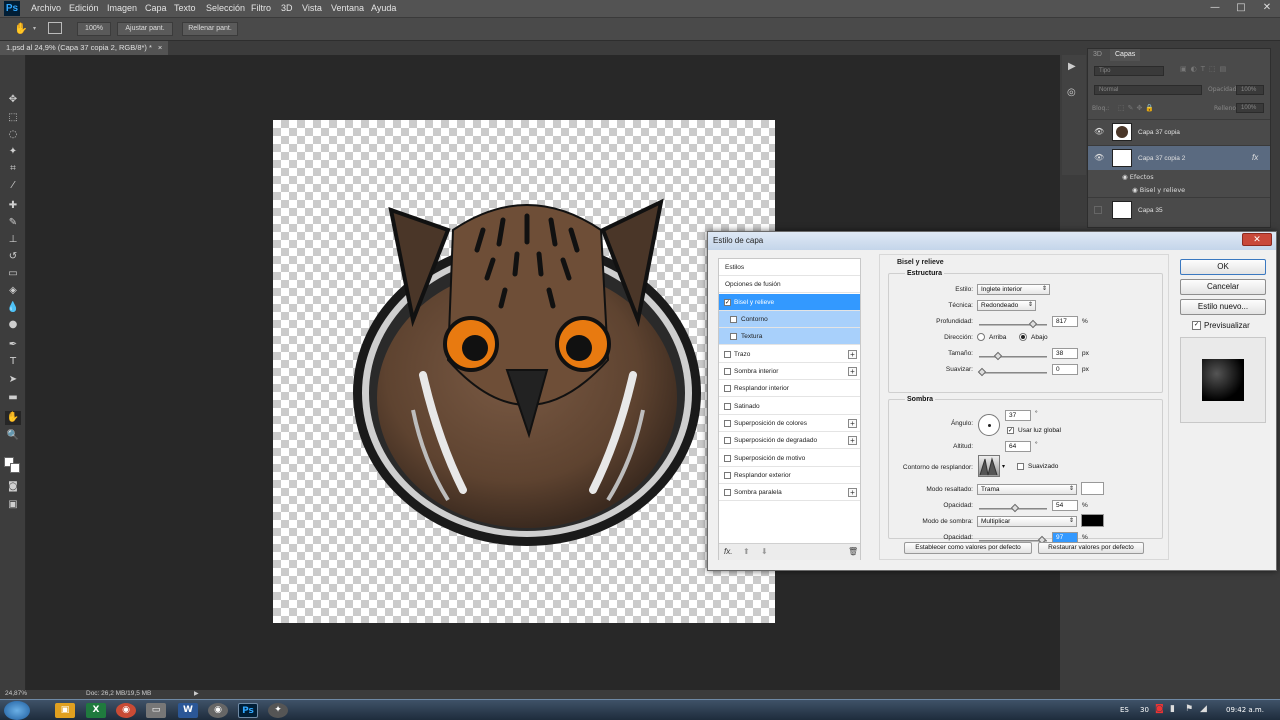  Describe the element at coordinates (1215, 8) in the screenshot. I see `minimize-button: —` at that location.